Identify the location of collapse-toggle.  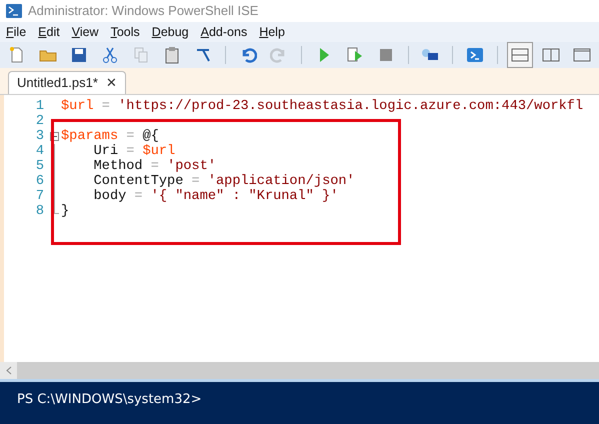
(54, 136).